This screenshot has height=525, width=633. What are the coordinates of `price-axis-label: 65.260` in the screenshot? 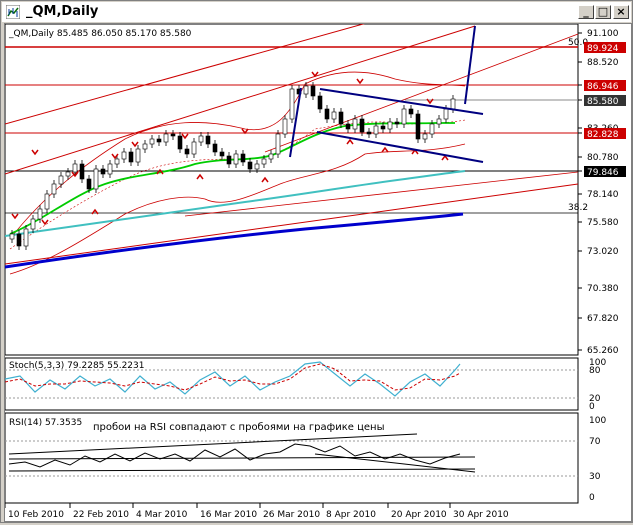 It's located at (603, 351).